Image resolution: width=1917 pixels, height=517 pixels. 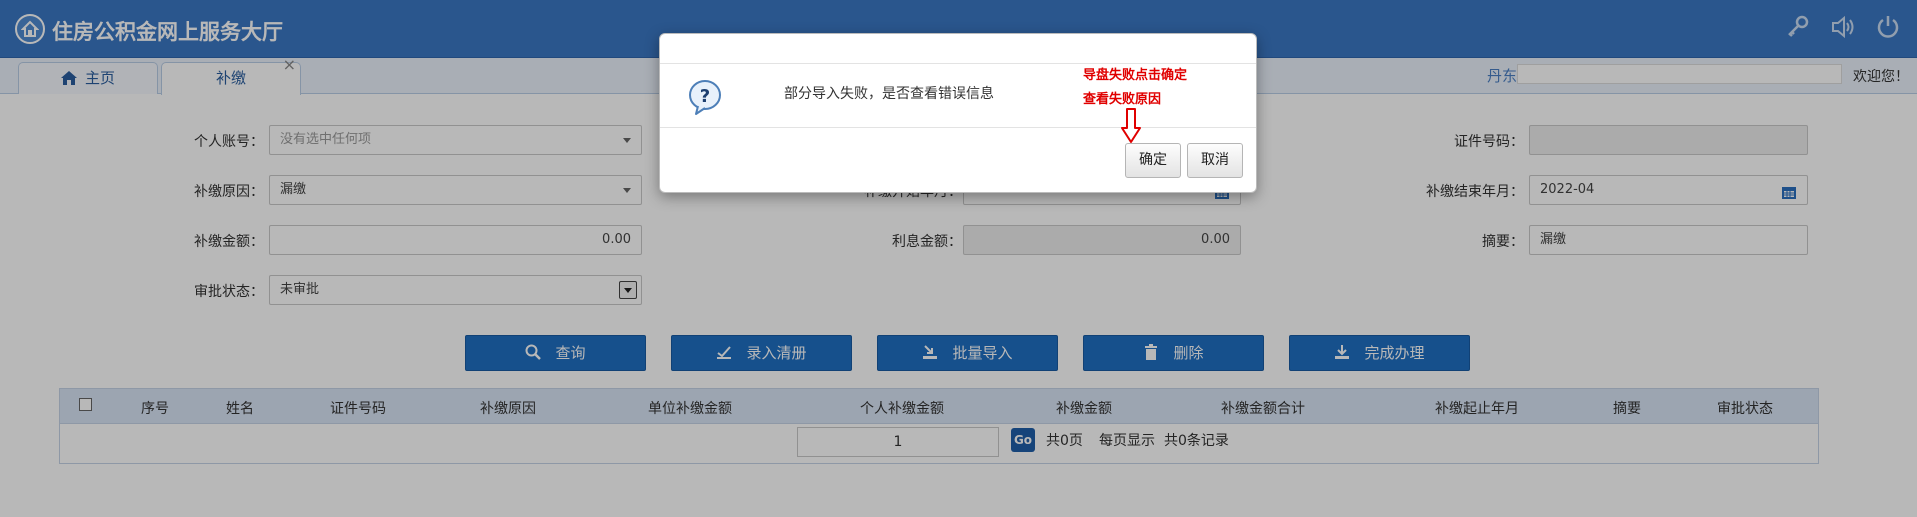 I want to click on arrow-down-icon, so click(x=1131, y=128).